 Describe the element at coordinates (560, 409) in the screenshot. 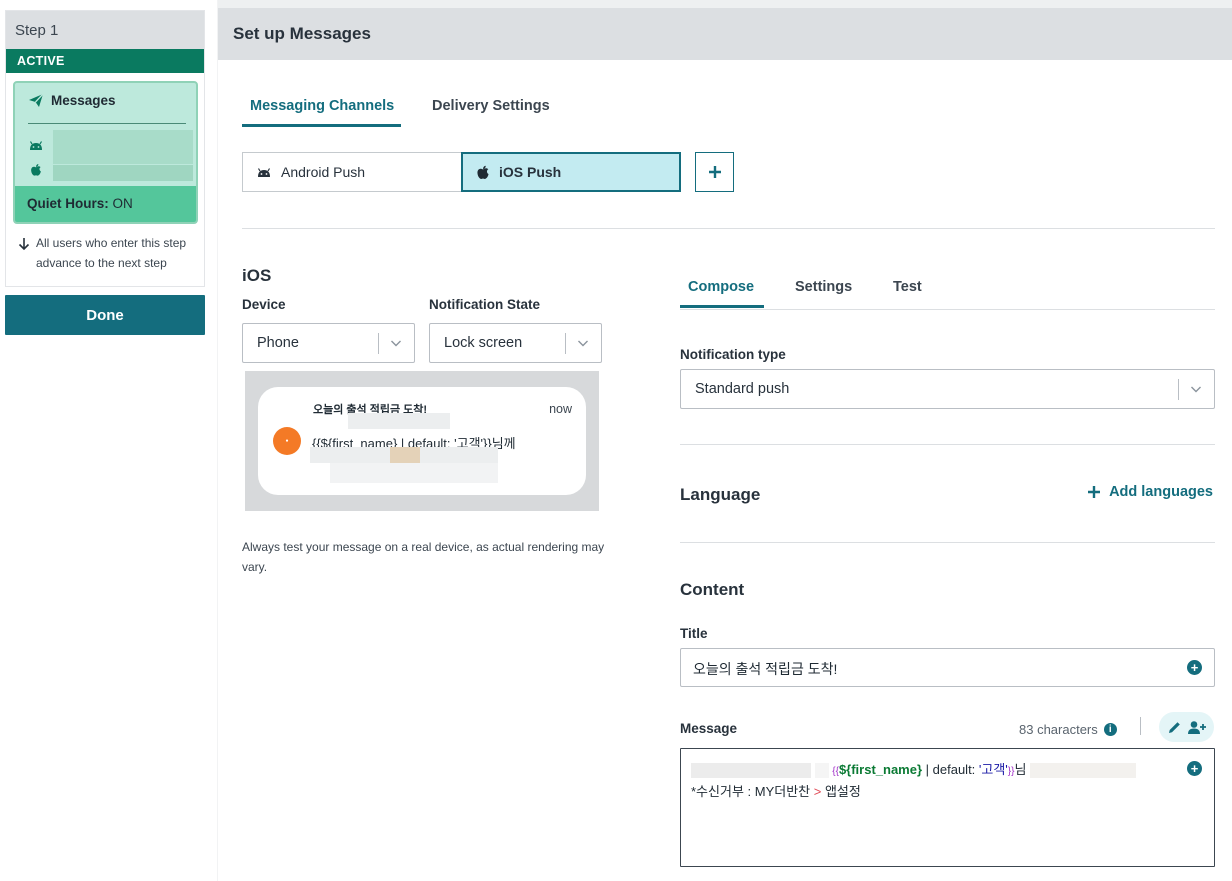

I see `preview-timestamp: now` at that location.